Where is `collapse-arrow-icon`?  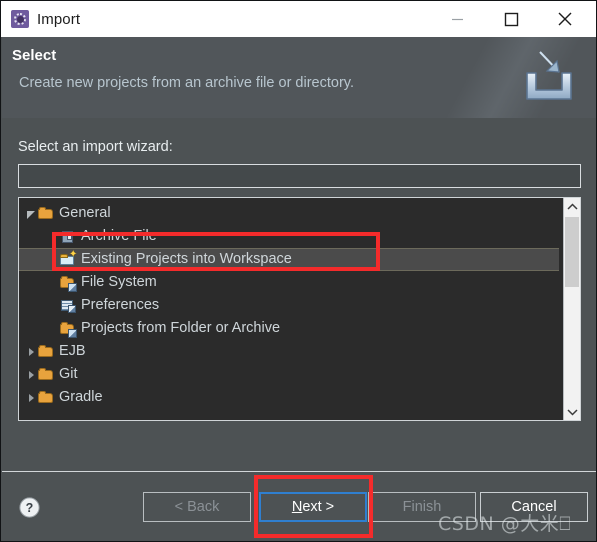
collapse-arrow-icon is located at coordinates (31, 213).